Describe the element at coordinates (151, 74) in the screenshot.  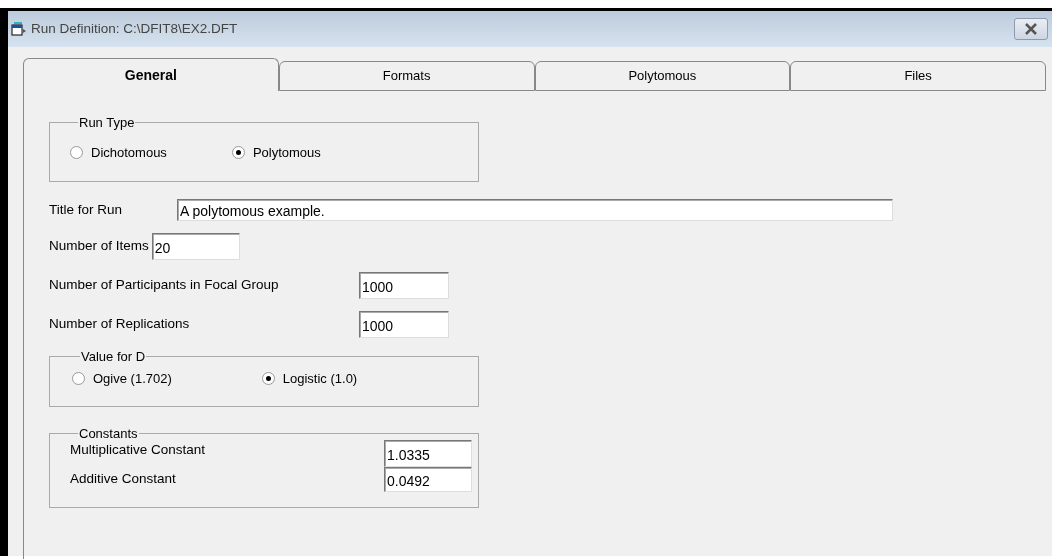
I see `tab: General` at that location.